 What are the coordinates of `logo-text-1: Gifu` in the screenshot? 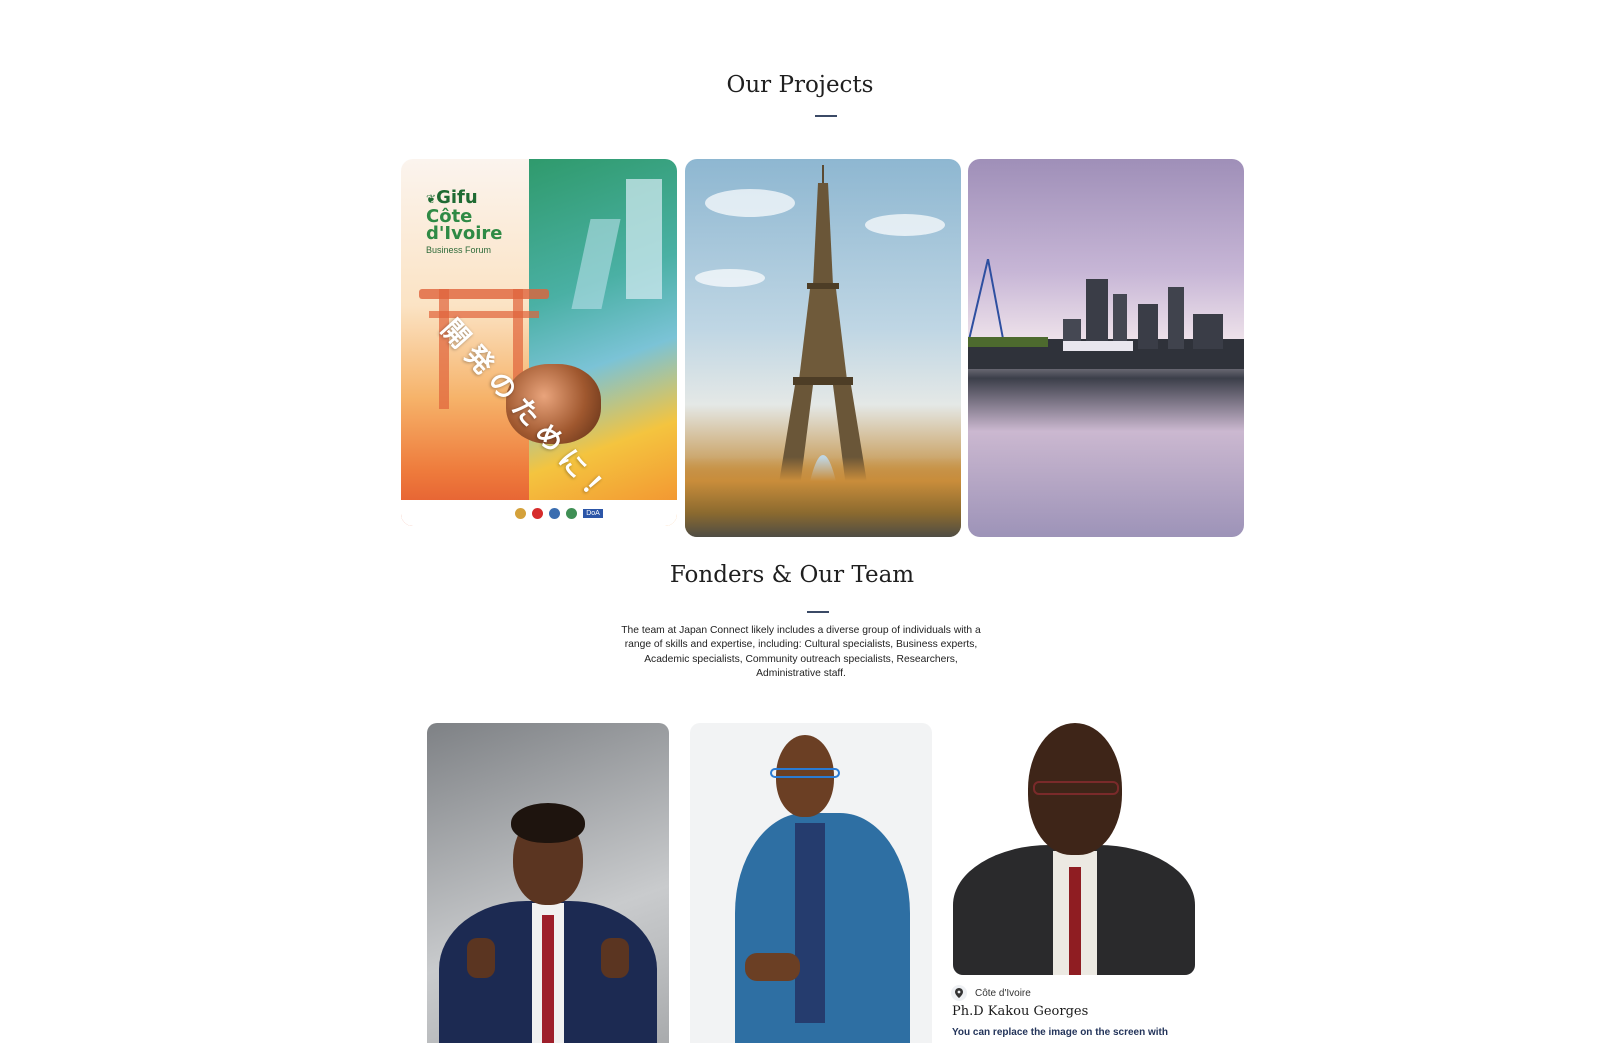 It's located at (457, 197).